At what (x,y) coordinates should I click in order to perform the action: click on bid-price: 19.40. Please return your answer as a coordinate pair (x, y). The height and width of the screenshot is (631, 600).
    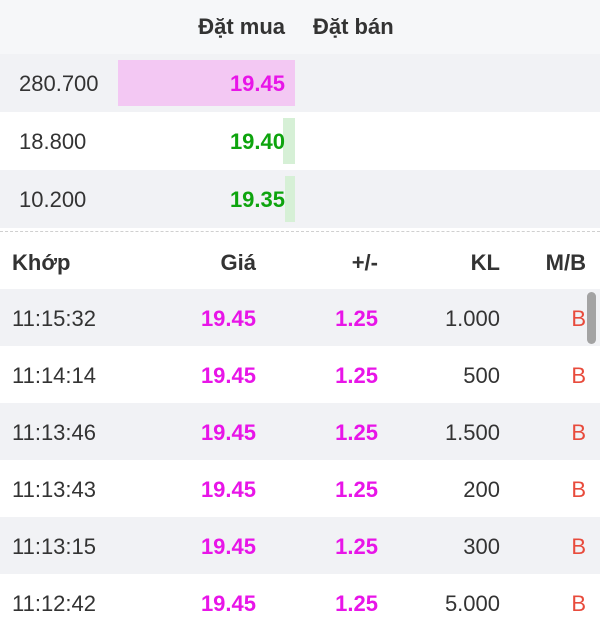
    Looking at the image, I should click on (257, 141).